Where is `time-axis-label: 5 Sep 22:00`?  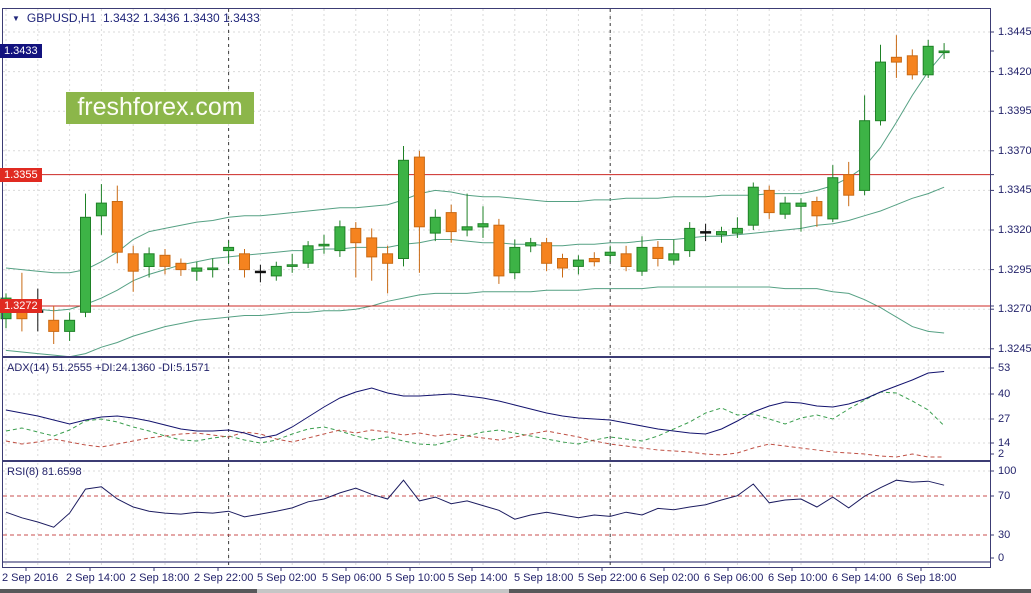 time-axis-label: 5 Sep 22:00 is located at coordinates (608, 578).